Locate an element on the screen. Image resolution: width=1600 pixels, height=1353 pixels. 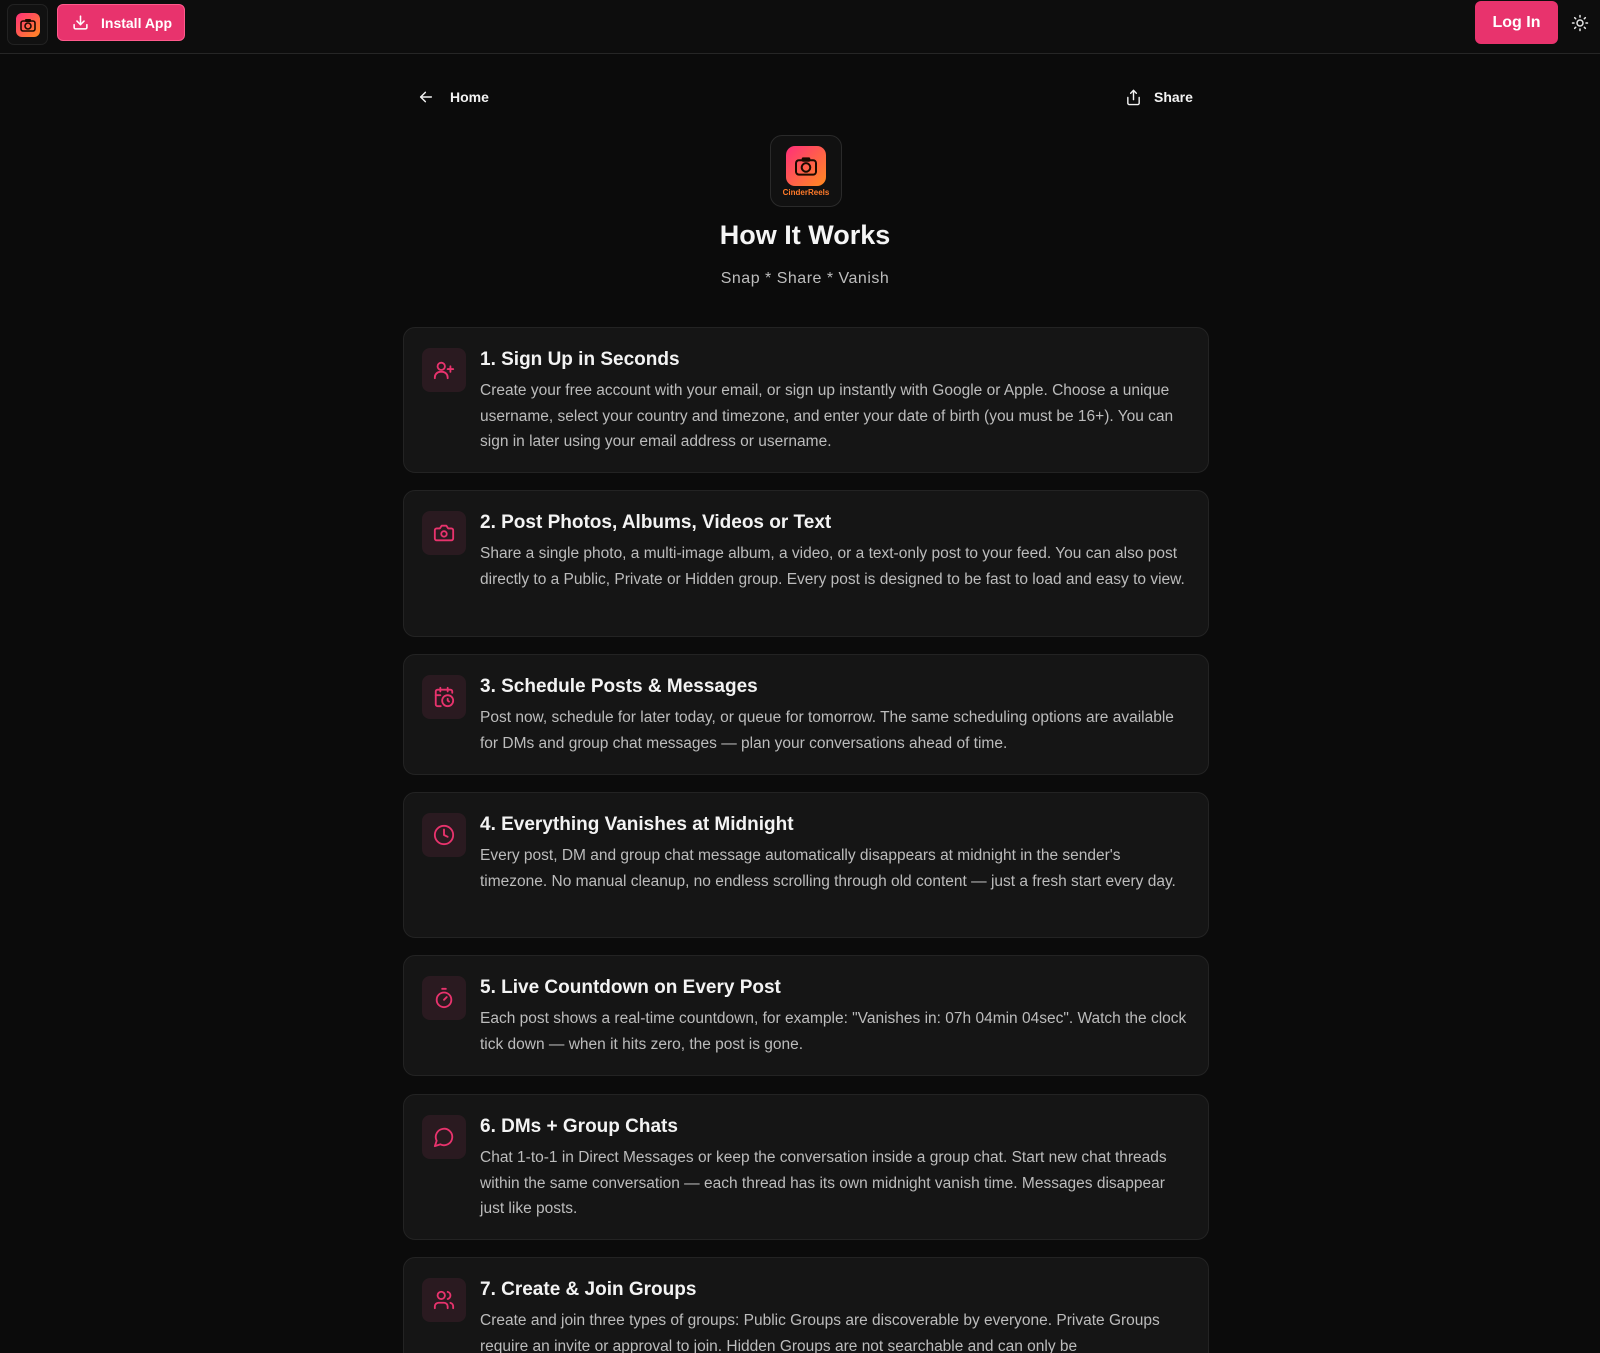
install-app-label: Install App is located at coordinates (137, 22).